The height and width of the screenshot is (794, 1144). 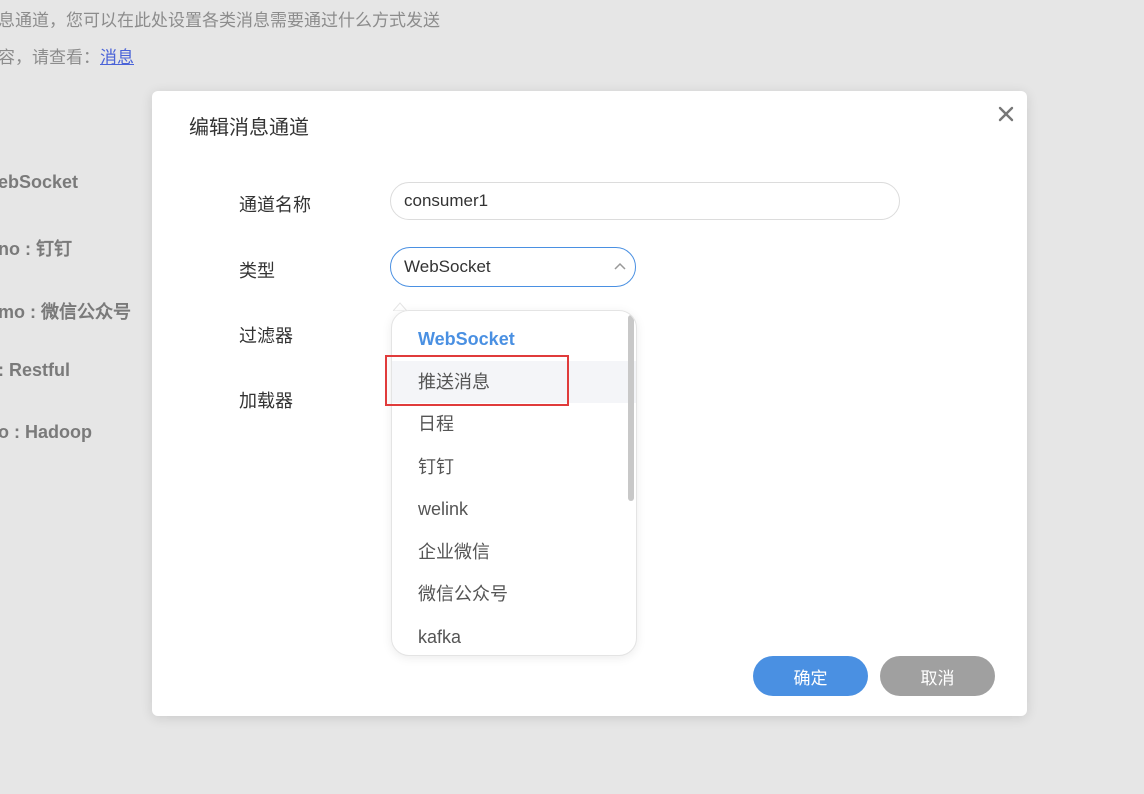 I want to click on dropdown-option-wecom: 企业微信, so click(x=514, y=552).